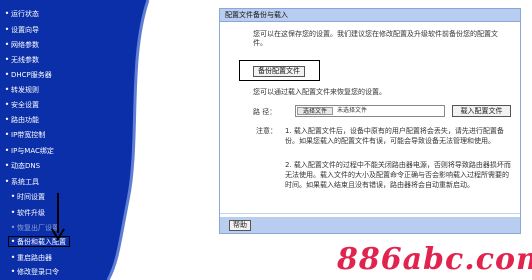 The width and height of the screenshot is (532, 280). Describe the element at coordinates (34, 258) in the screenshot. I see `sidebar-item-label: 重启路由器` at that location.